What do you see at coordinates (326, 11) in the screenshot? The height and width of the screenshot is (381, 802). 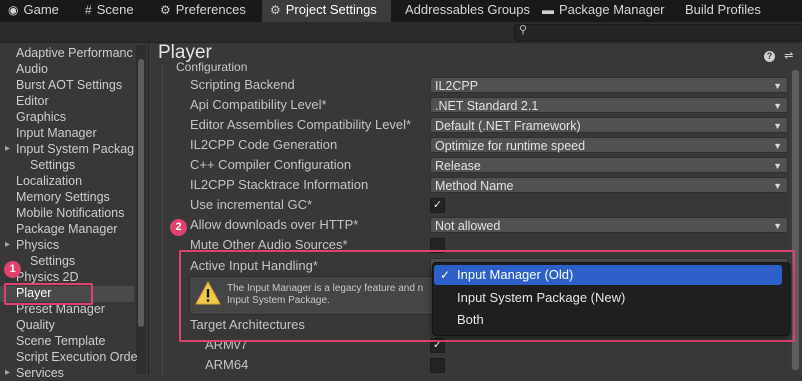 I see `tab-project-settings: ⚙ Project Settings` at bounding box center [326, 11].